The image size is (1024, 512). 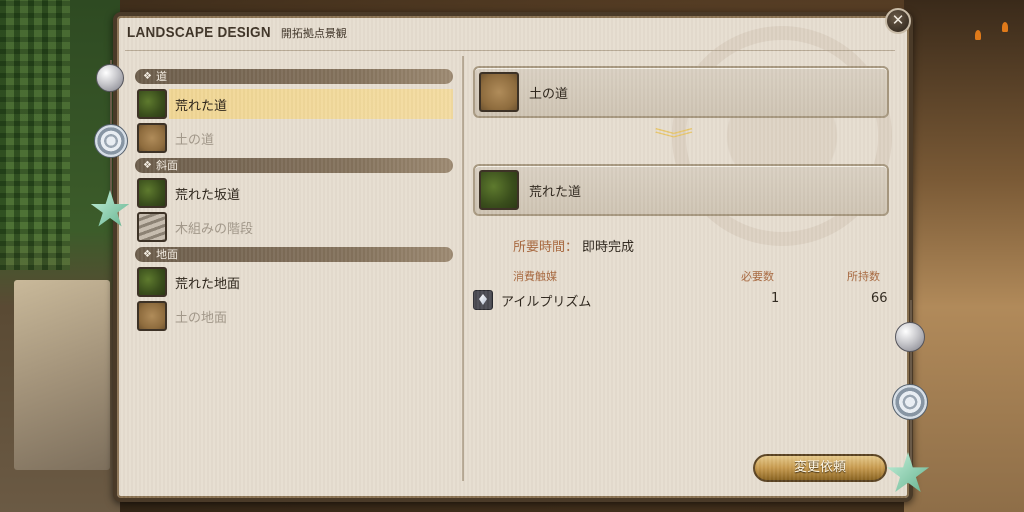 What do you see at coordinates (683, 300) in the screenshot?
I see `material-row: アイルプリズム 1 66` at bounding box center [683, 300].